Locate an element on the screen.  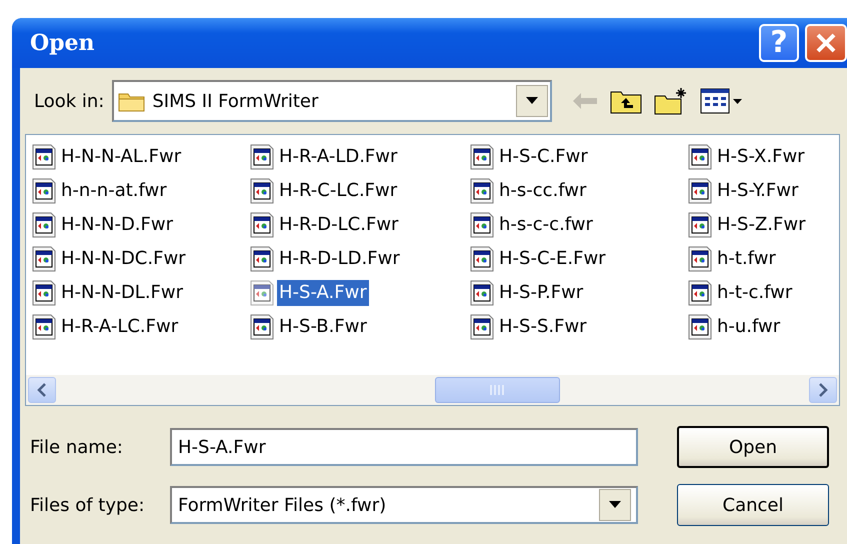
horizontal-scrollbar is located at coordinates (432, 390).